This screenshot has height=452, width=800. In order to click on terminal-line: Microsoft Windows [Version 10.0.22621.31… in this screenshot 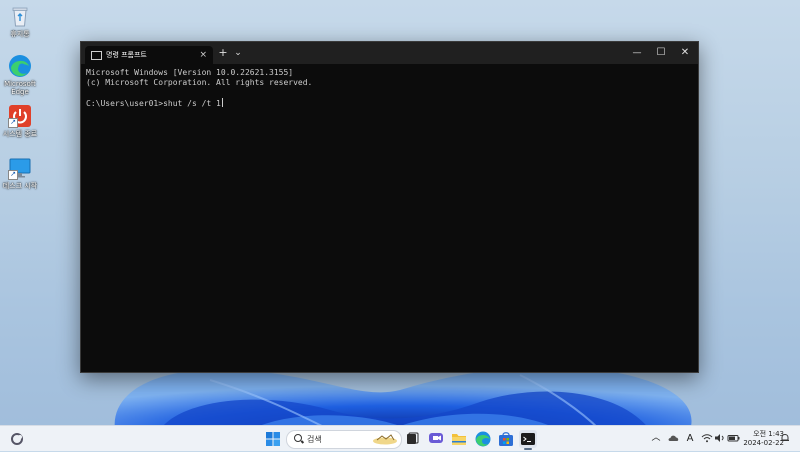, I will do `click(190, 72)`.